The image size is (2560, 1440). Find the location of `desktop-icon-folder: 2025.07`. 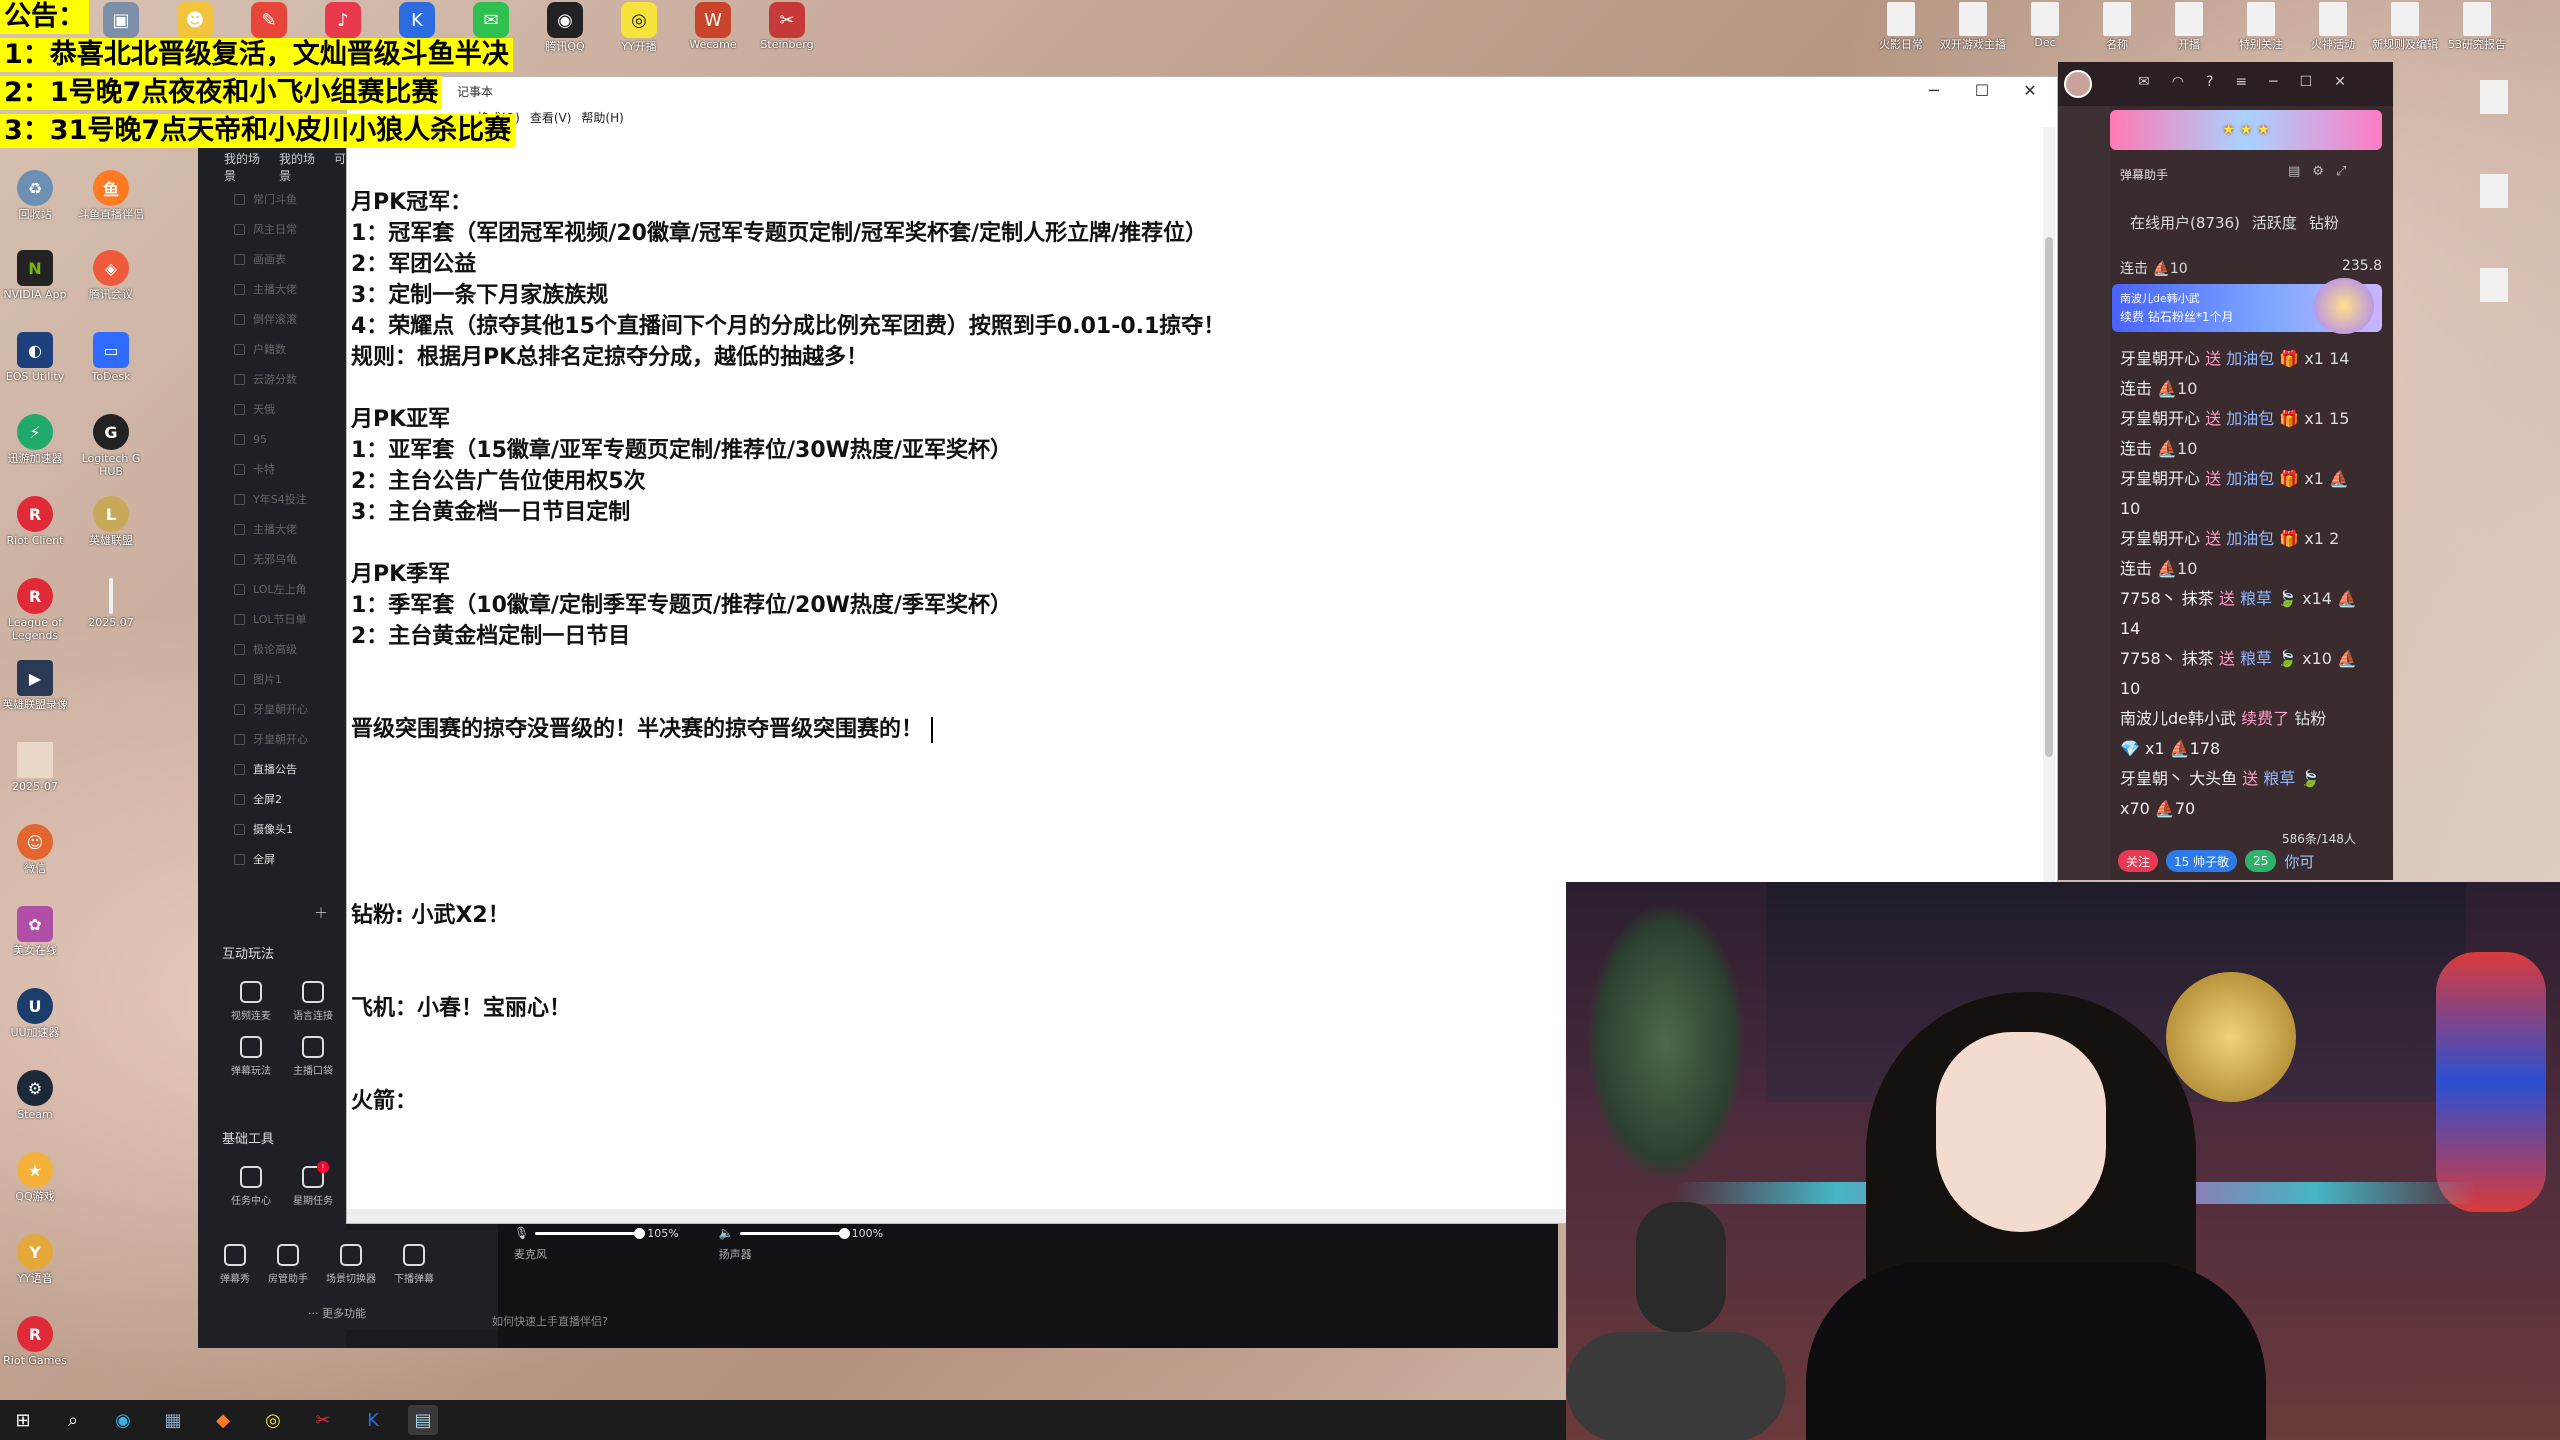

desktop-icon-folder: 2025.07 is located at coordinates (111, 603).